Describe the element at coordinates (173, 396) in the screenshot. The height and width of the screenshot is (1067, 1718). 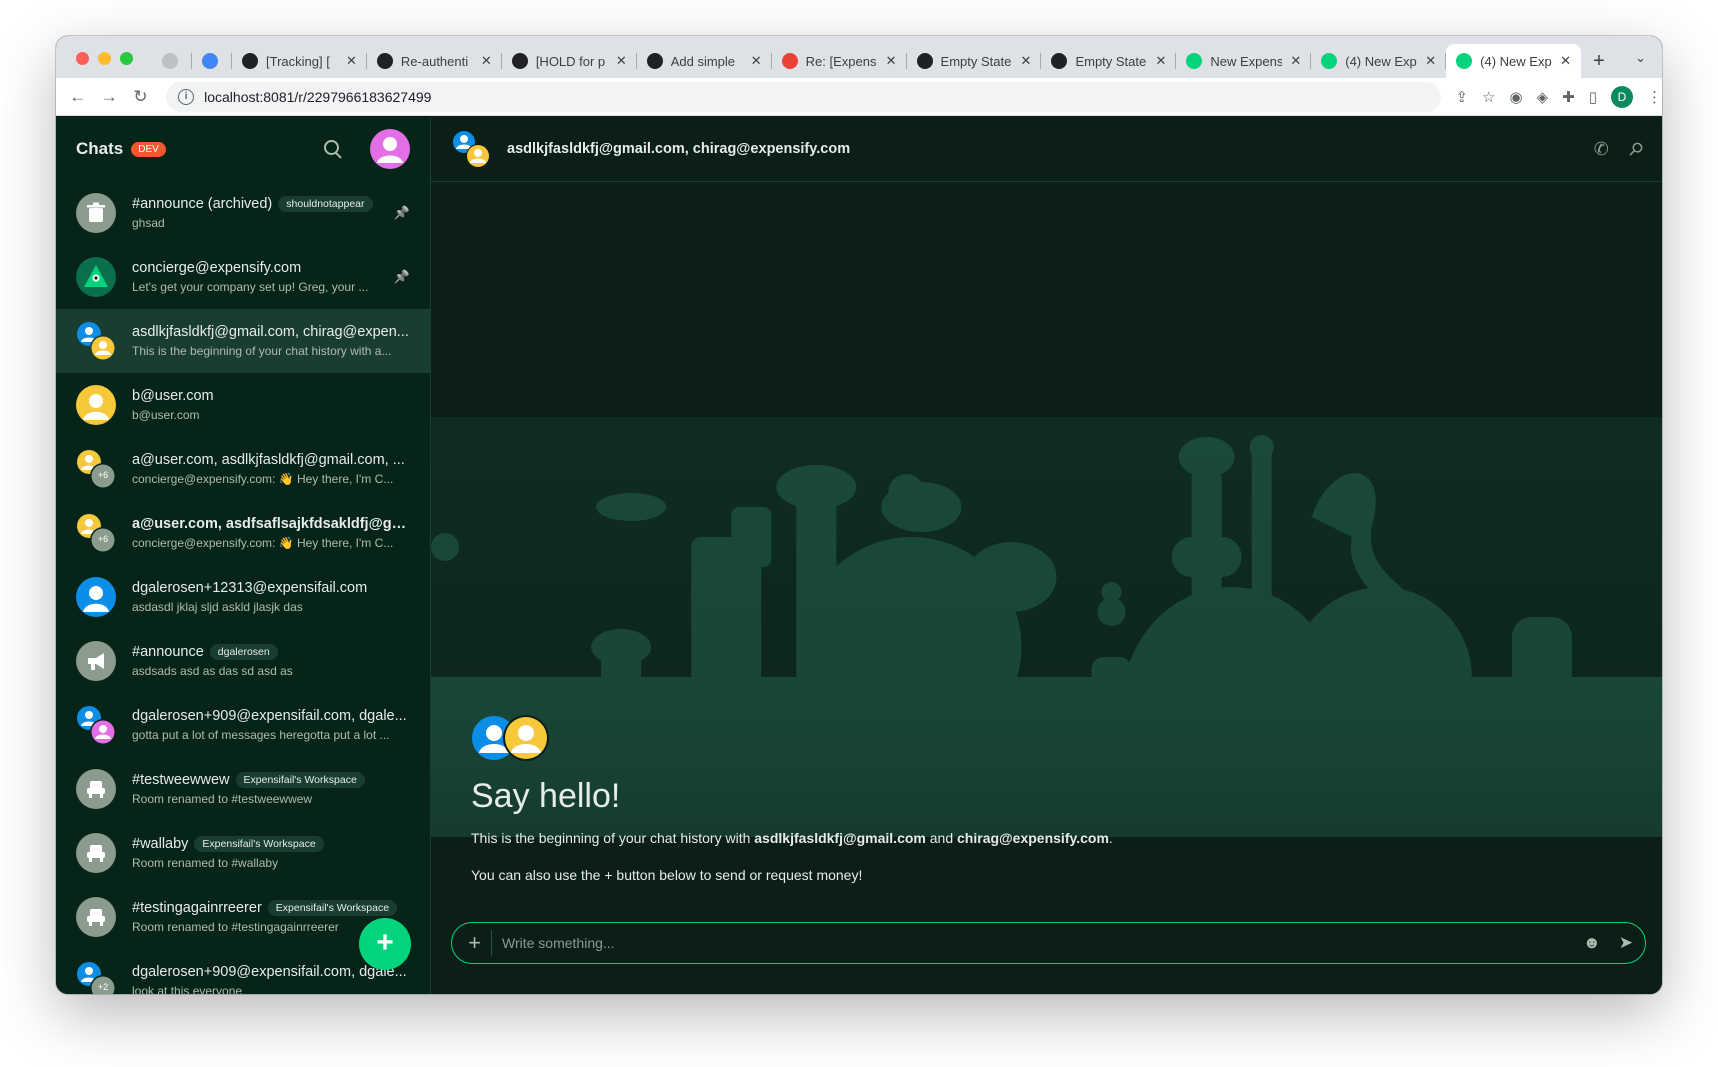
I see `chat-name: b@user.com` at that location.